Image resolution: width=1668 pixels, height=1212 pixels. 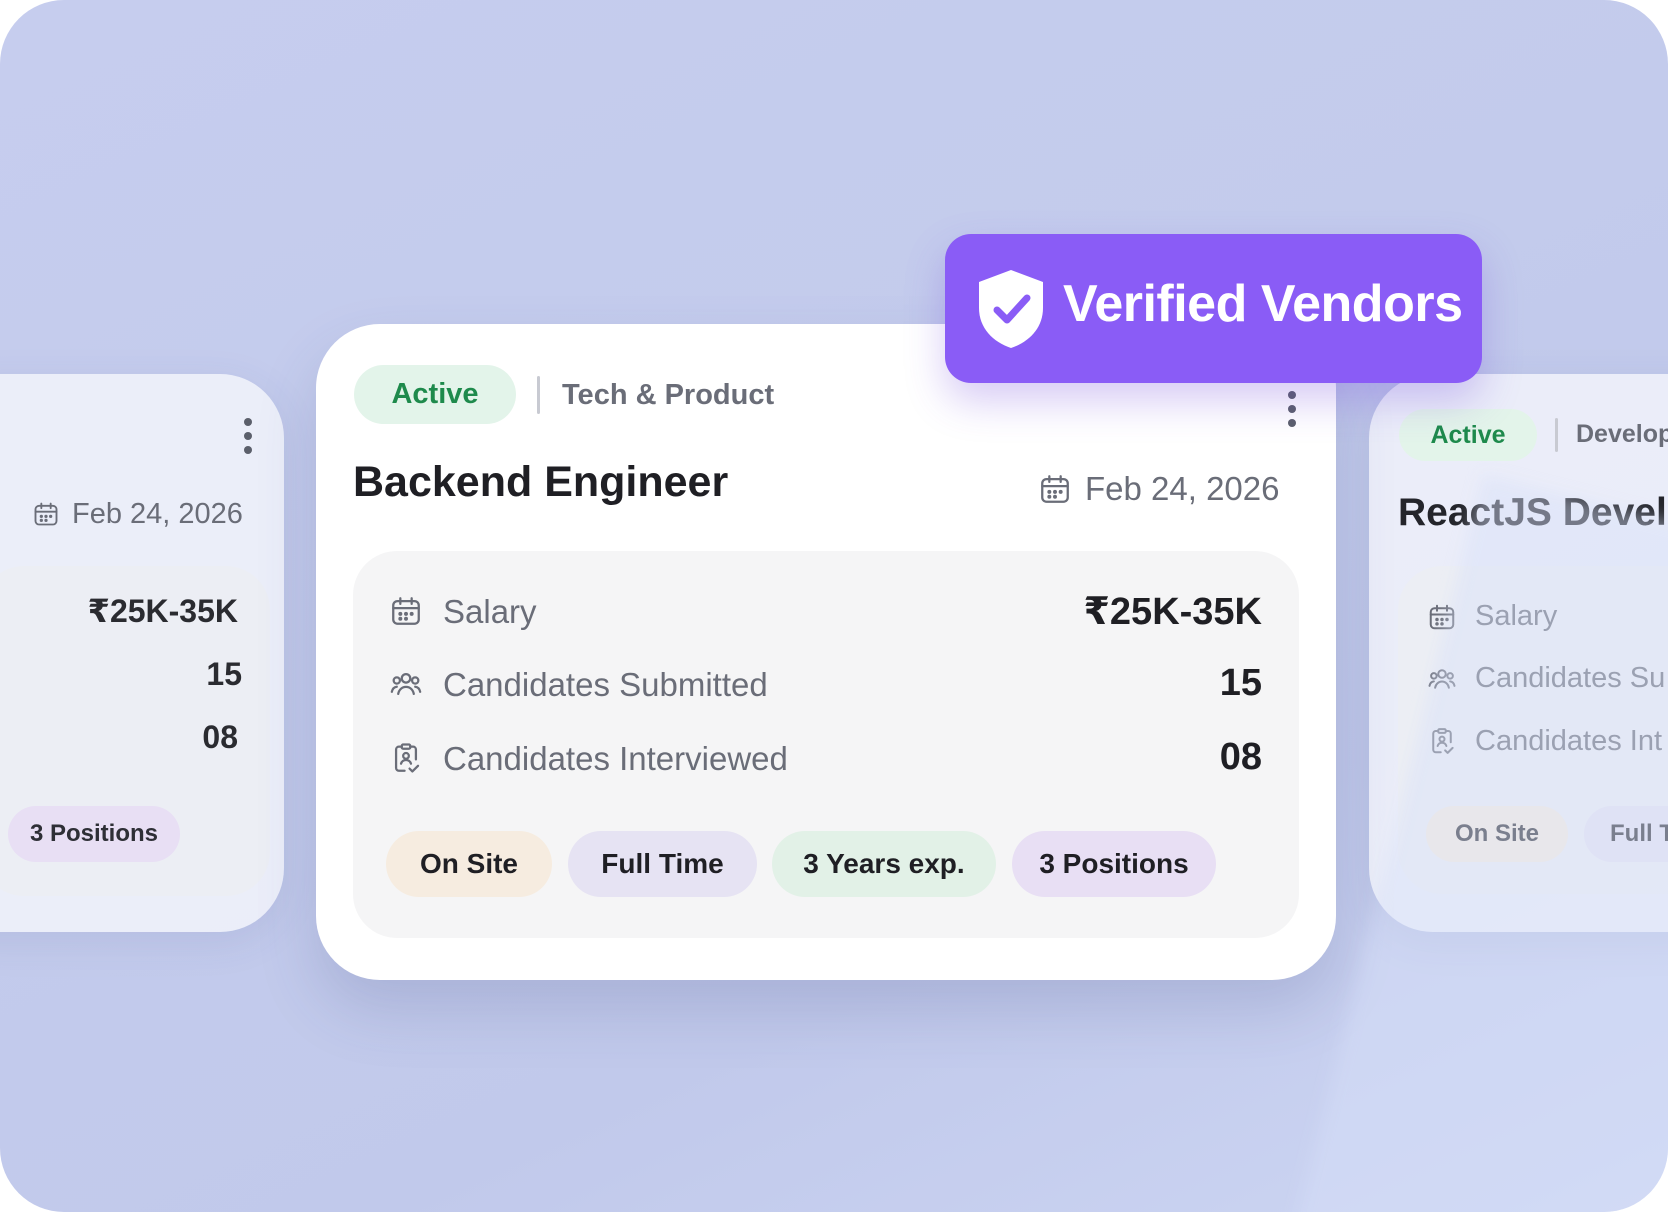 I want to click on job-title: ReactJS Devel, so click(x=1532, y=512).